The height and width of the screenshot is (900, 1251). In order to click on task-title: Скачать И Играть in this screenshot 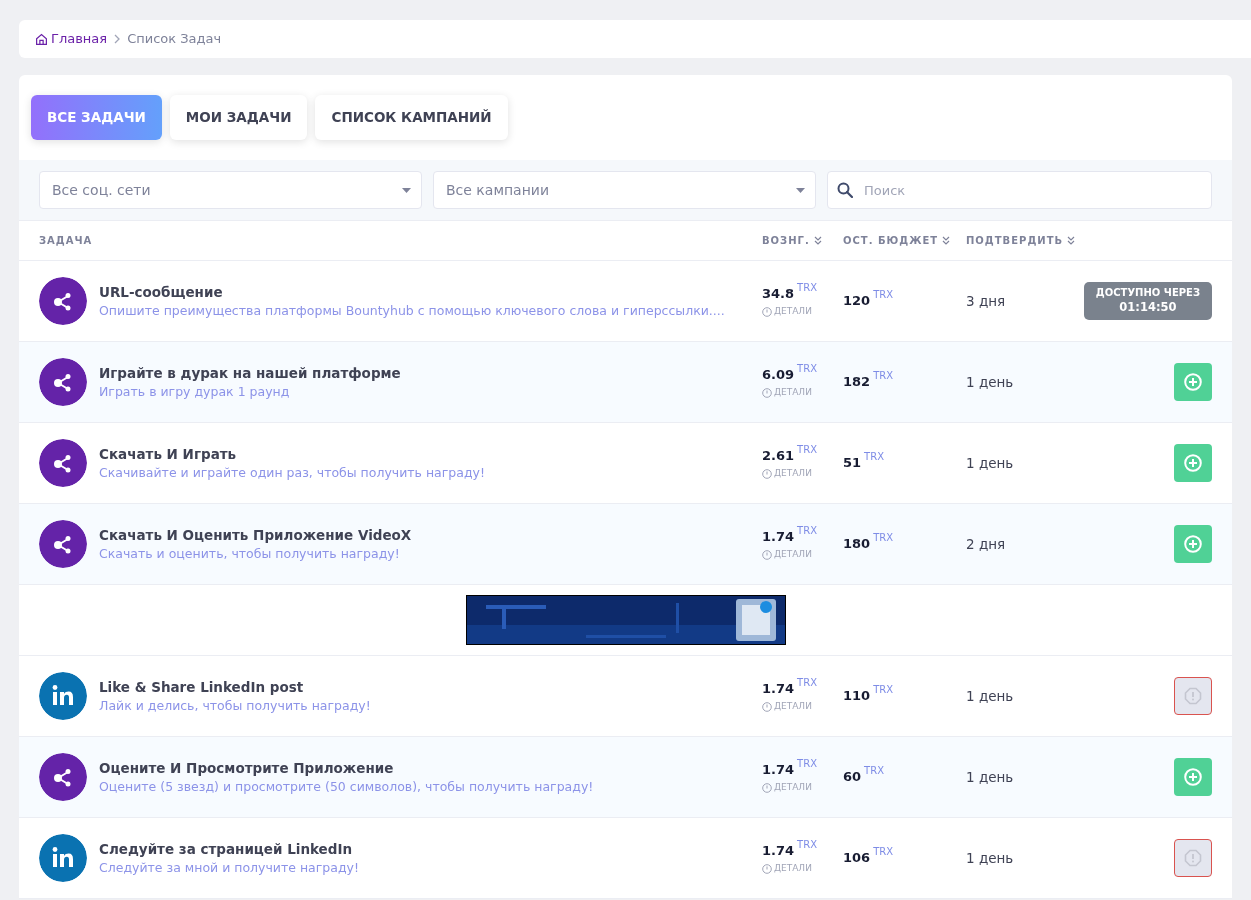, I will do `click(292, 453)`.